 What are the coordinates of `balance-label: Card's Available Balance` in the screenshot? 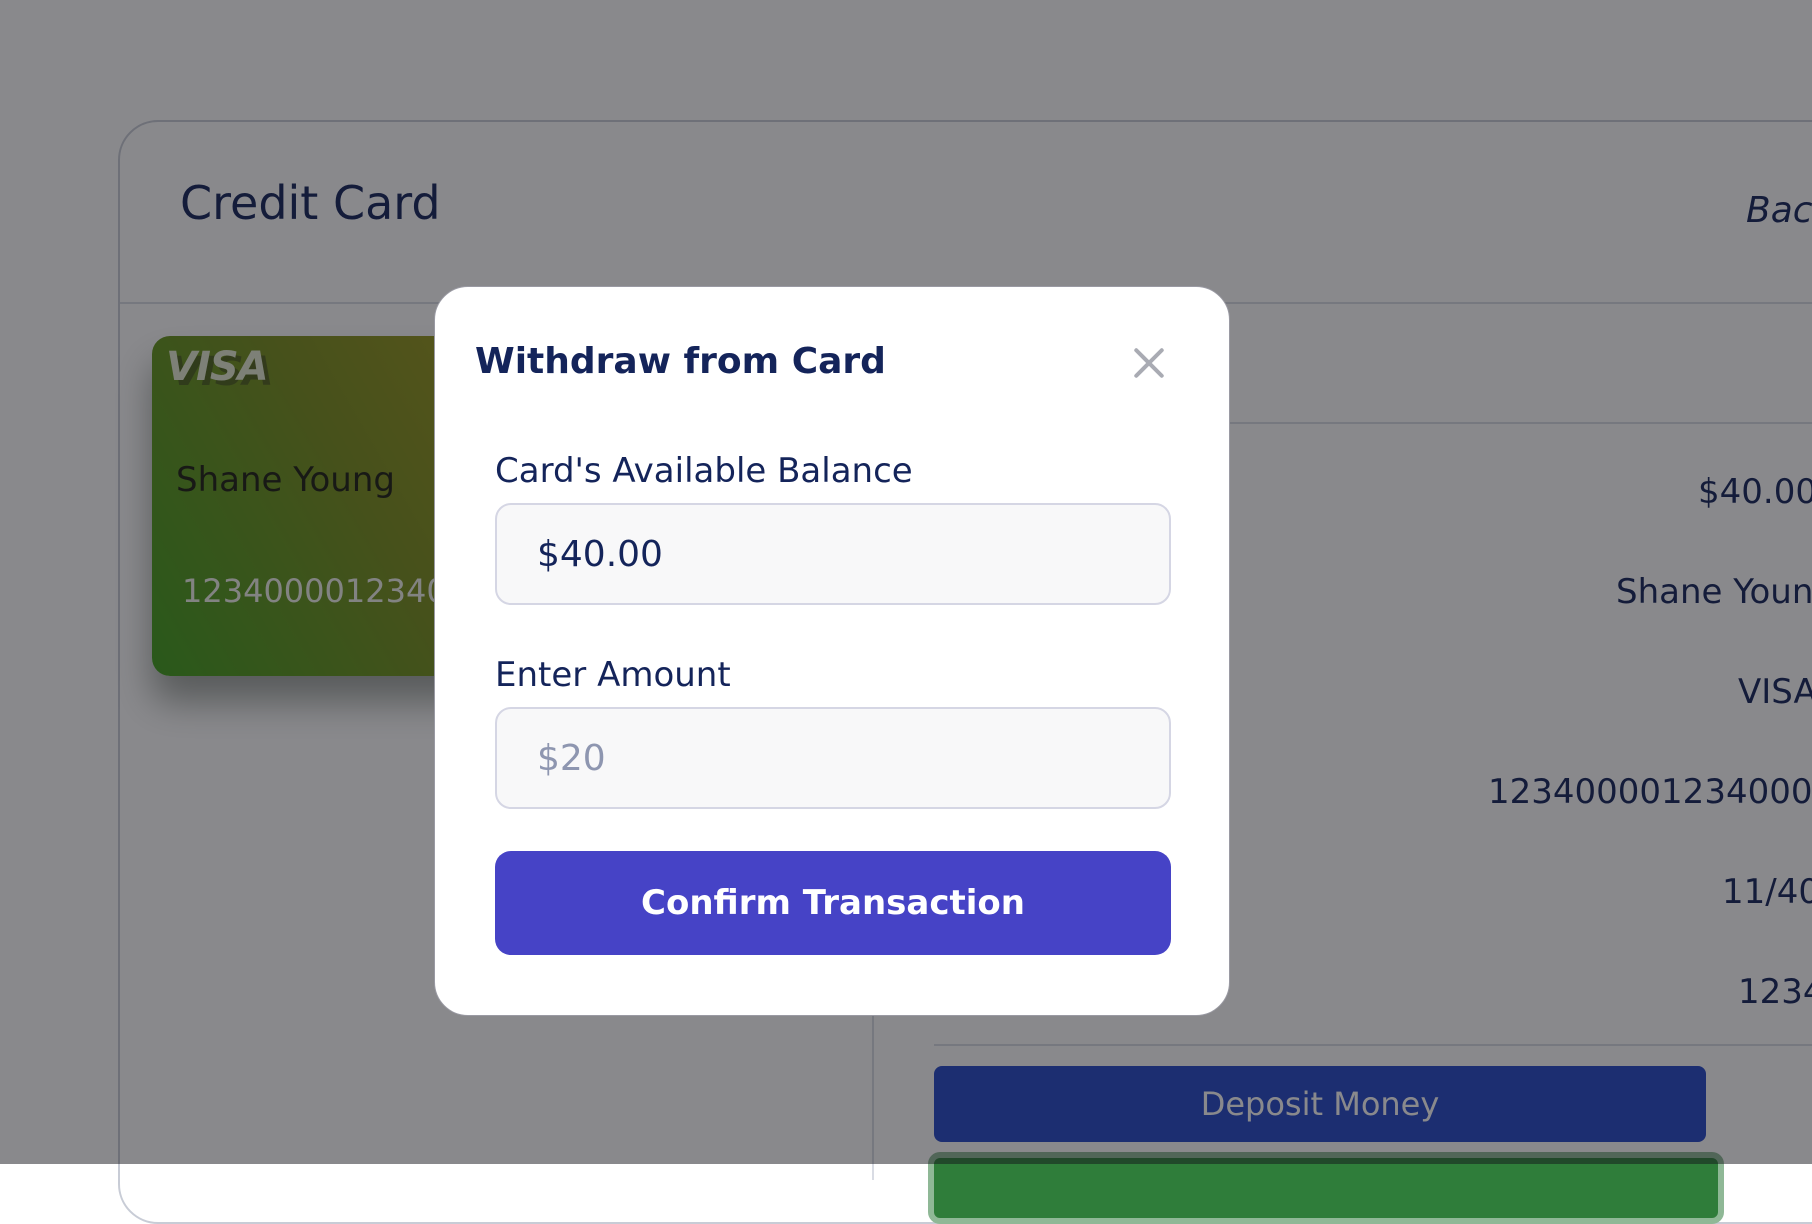 It's located at (704, 471).